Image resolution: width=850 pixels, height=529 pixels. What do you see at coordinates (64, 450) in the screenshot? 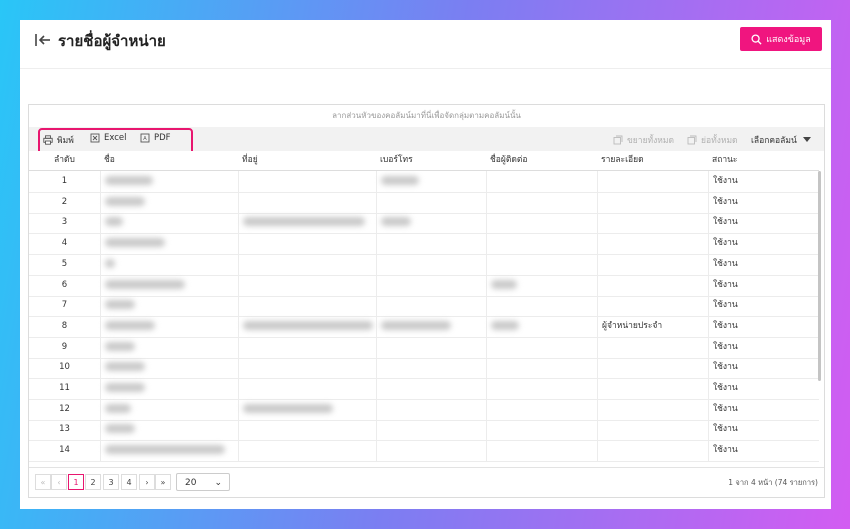
I see `cell-order: 14` at bounding box center [64, 450].